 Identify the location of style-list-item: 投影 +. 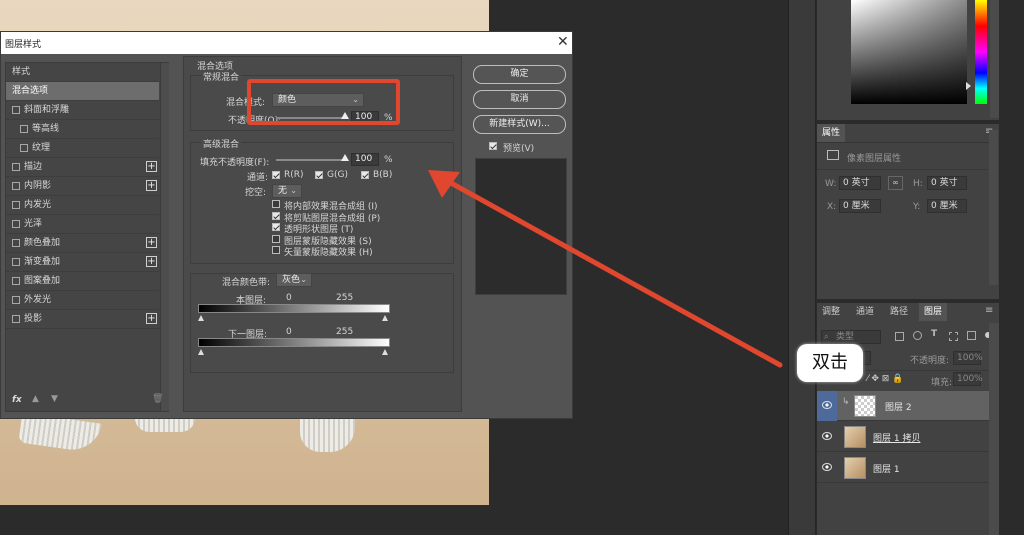
(82, 319).